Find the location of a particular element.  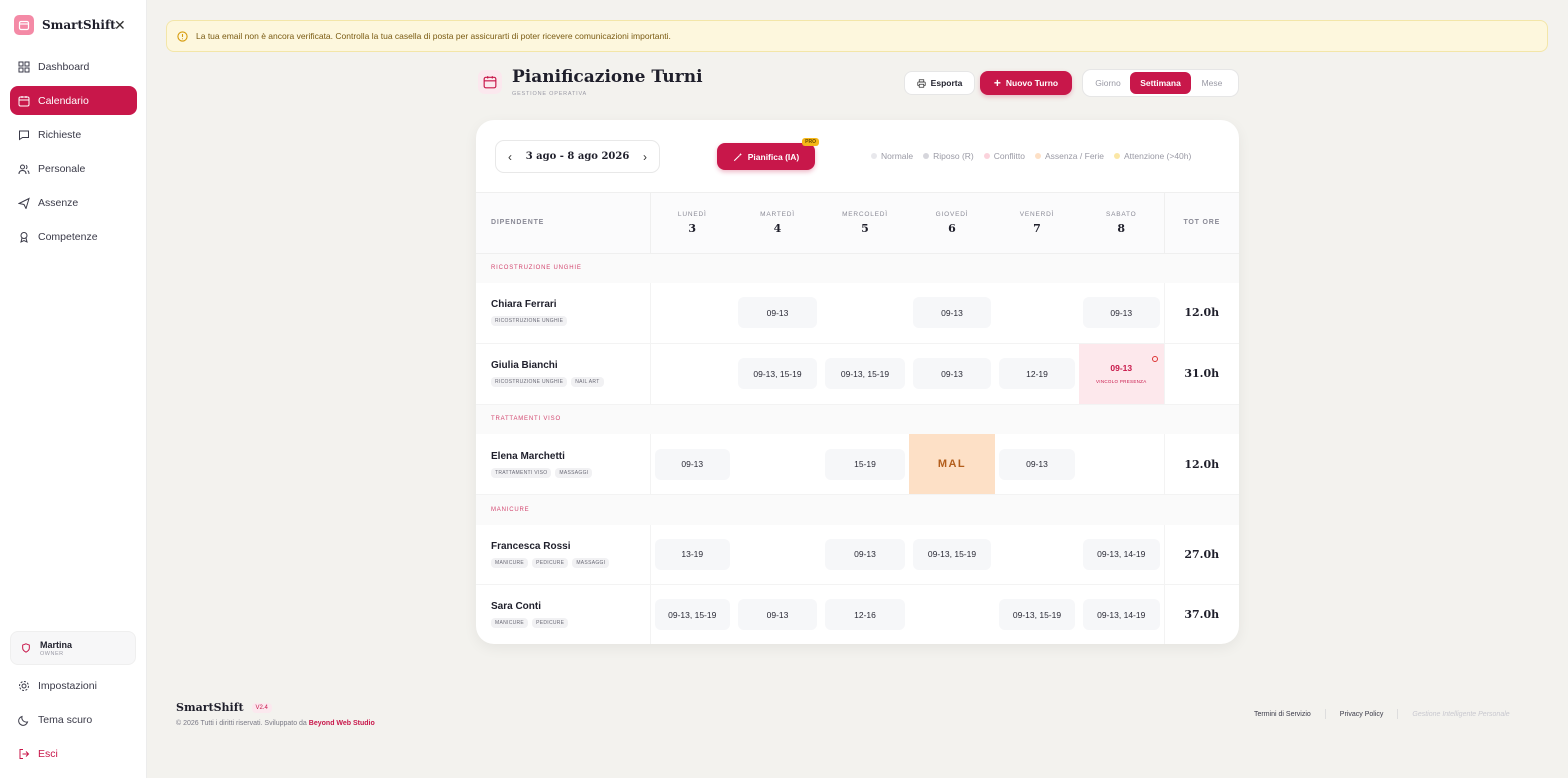

ai-plan-button: Pianifica (IA) PRO is located at coordinates (768, 154).